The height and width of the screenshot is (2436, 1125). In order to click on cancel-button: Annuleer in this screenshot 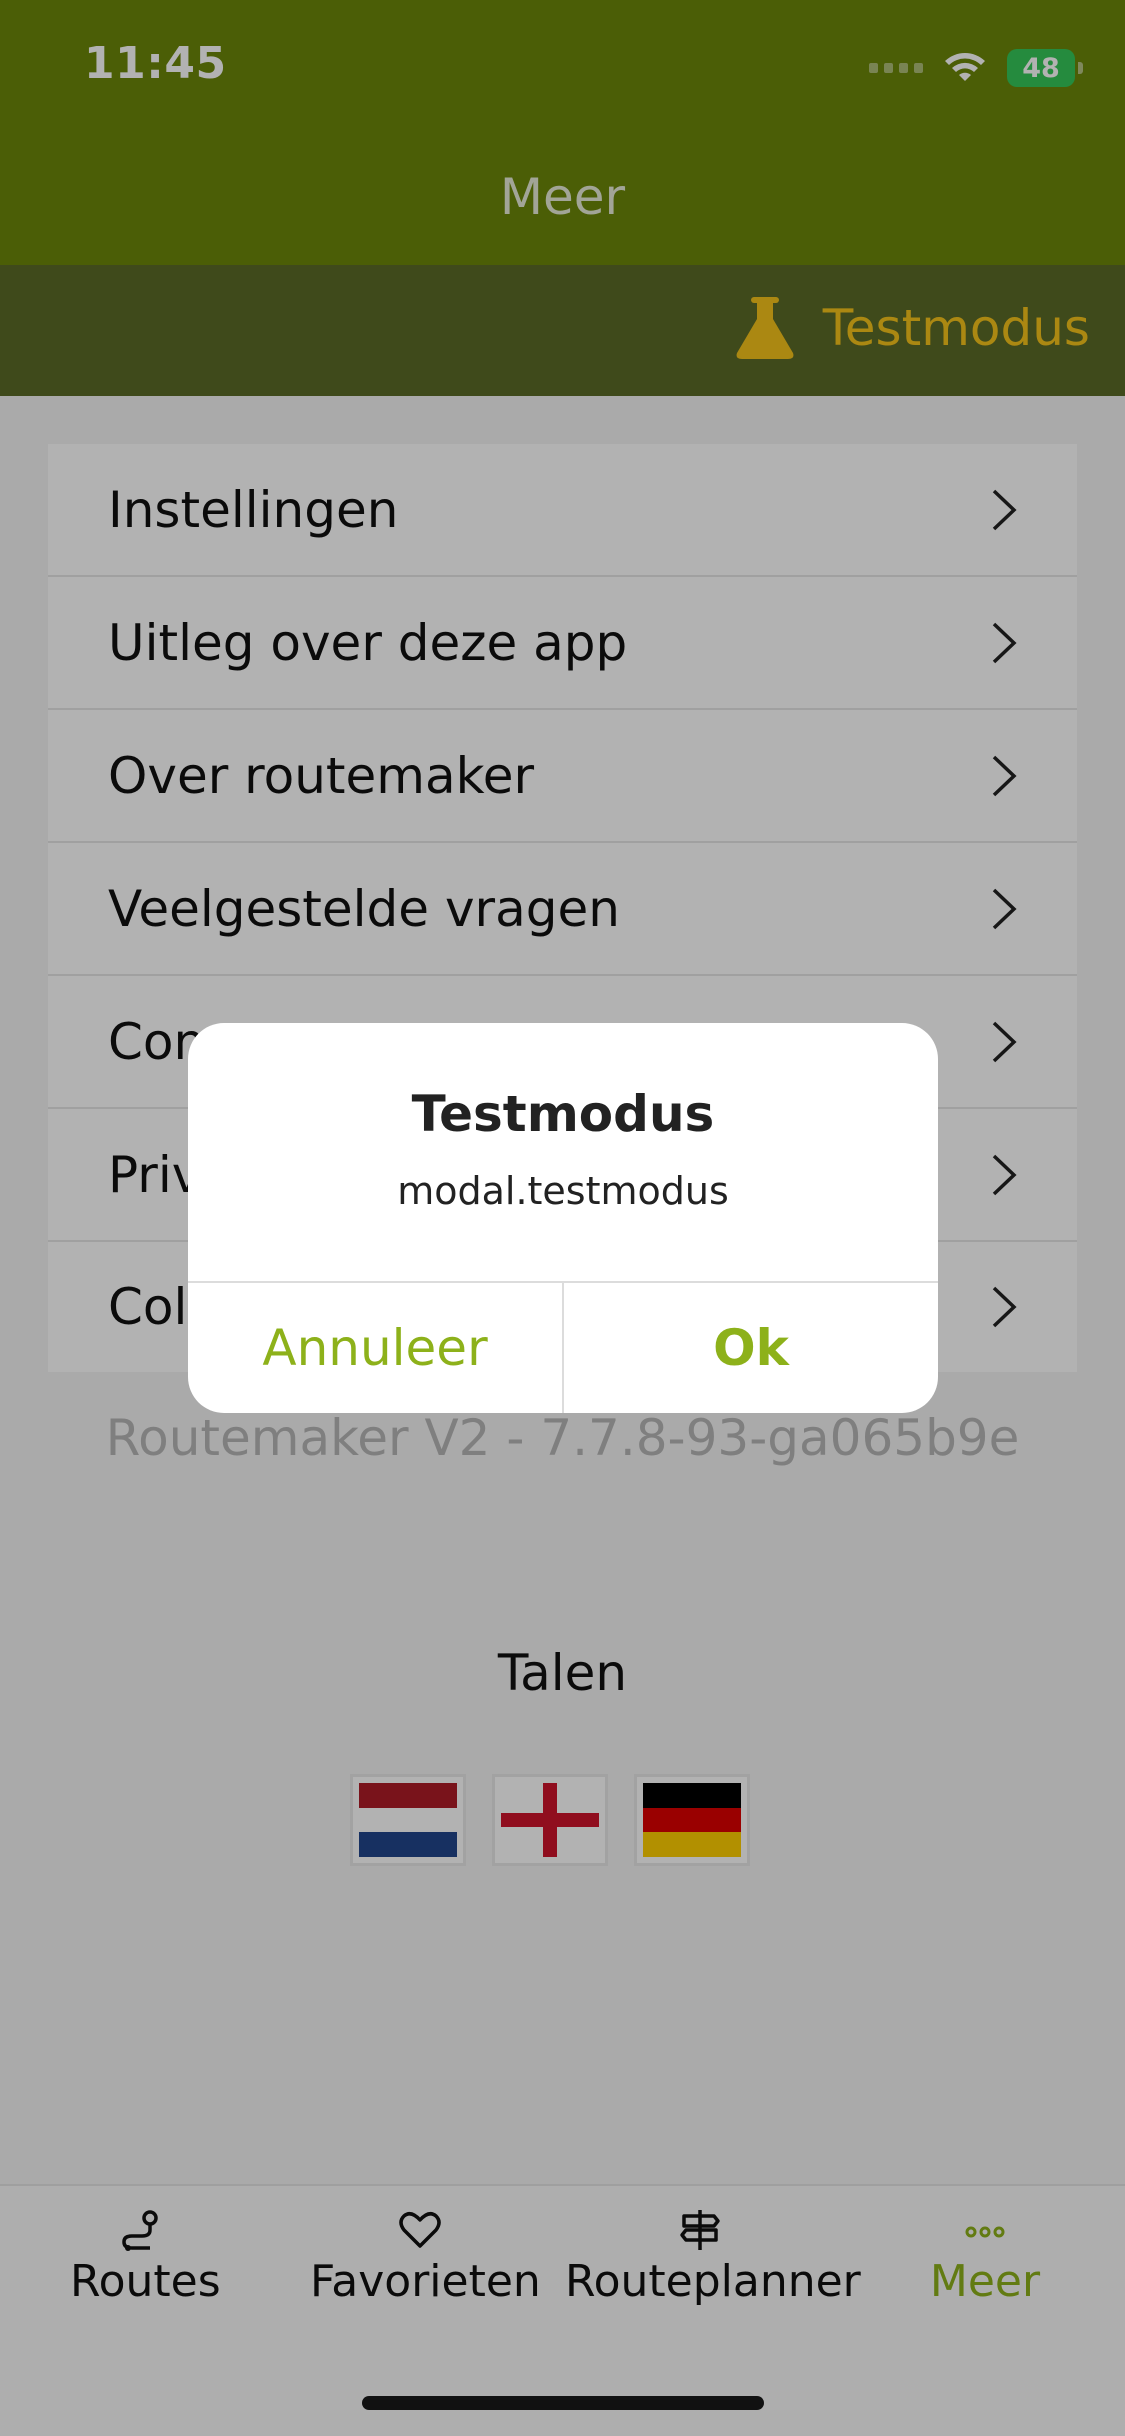, I will do `click(376, 1348)`.